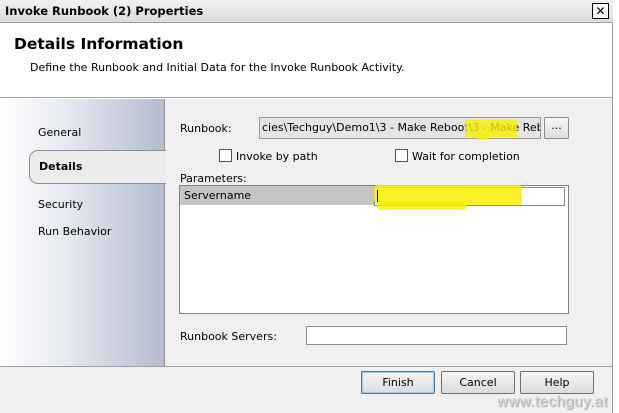  What do you see at coordinates (206, 128) in the screenshot?
I see `runbook-label: Runbook:` at bounding box center [206, 128].